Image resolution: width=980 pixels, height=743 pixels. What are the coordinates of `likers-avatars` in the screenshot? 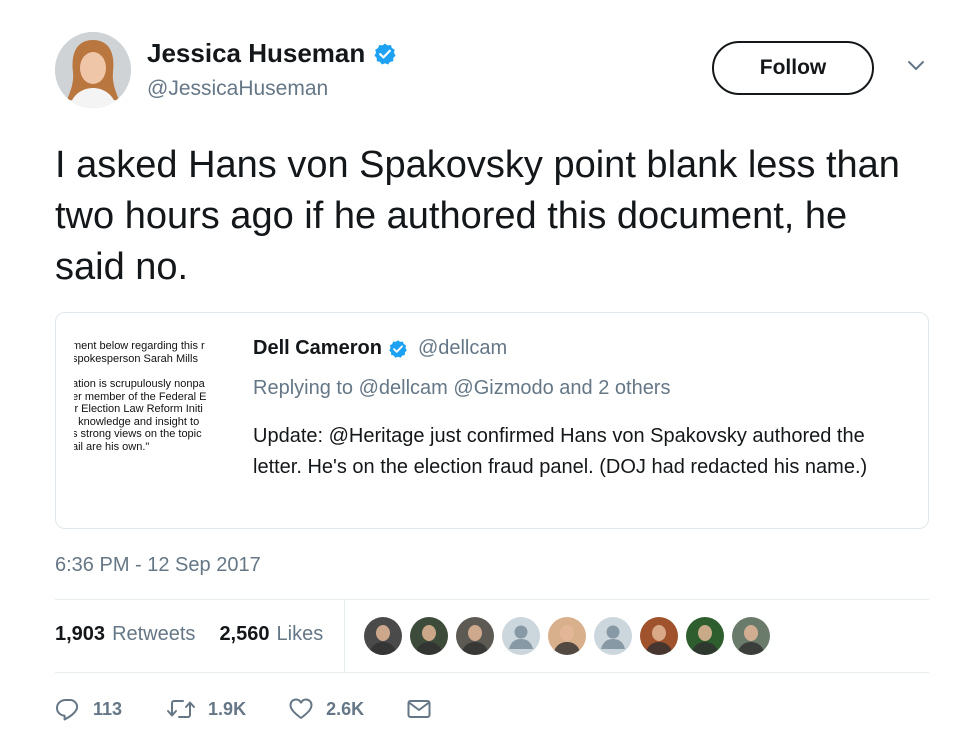 It's located at (567, 636).